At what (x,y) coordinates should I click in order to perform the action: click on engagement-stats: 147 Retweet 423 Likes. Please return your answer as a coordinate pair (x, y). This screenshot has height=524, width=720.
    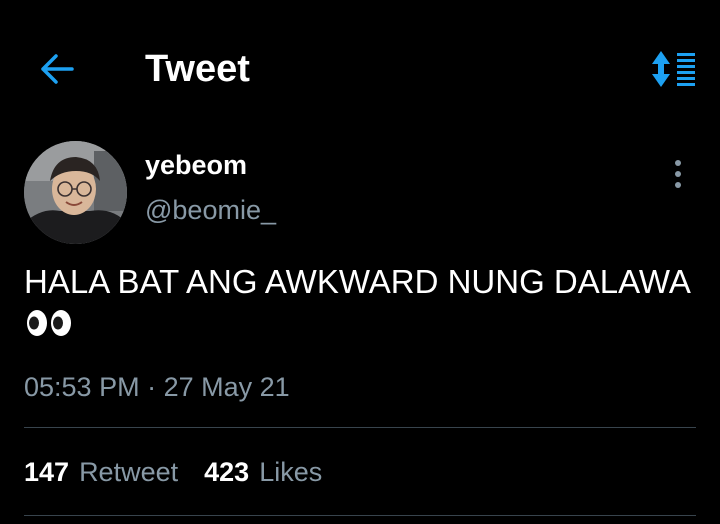
    Looking at the image, I should click on (173, 472).